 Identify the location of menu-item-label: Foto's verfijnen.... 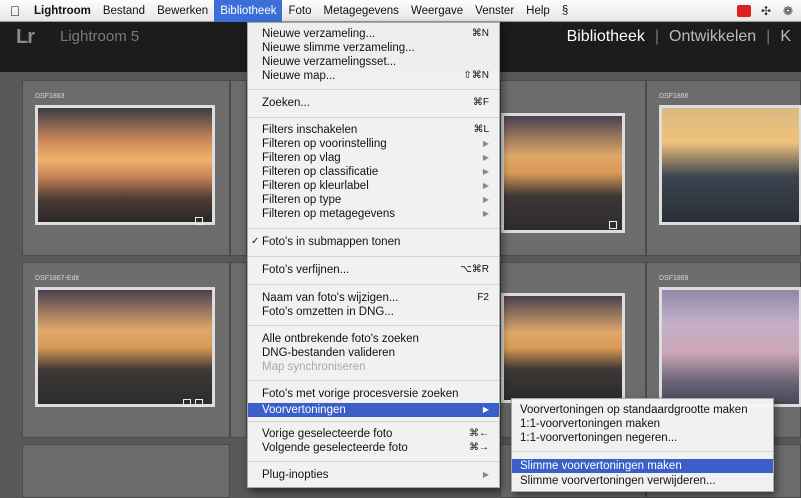
(306, 270).